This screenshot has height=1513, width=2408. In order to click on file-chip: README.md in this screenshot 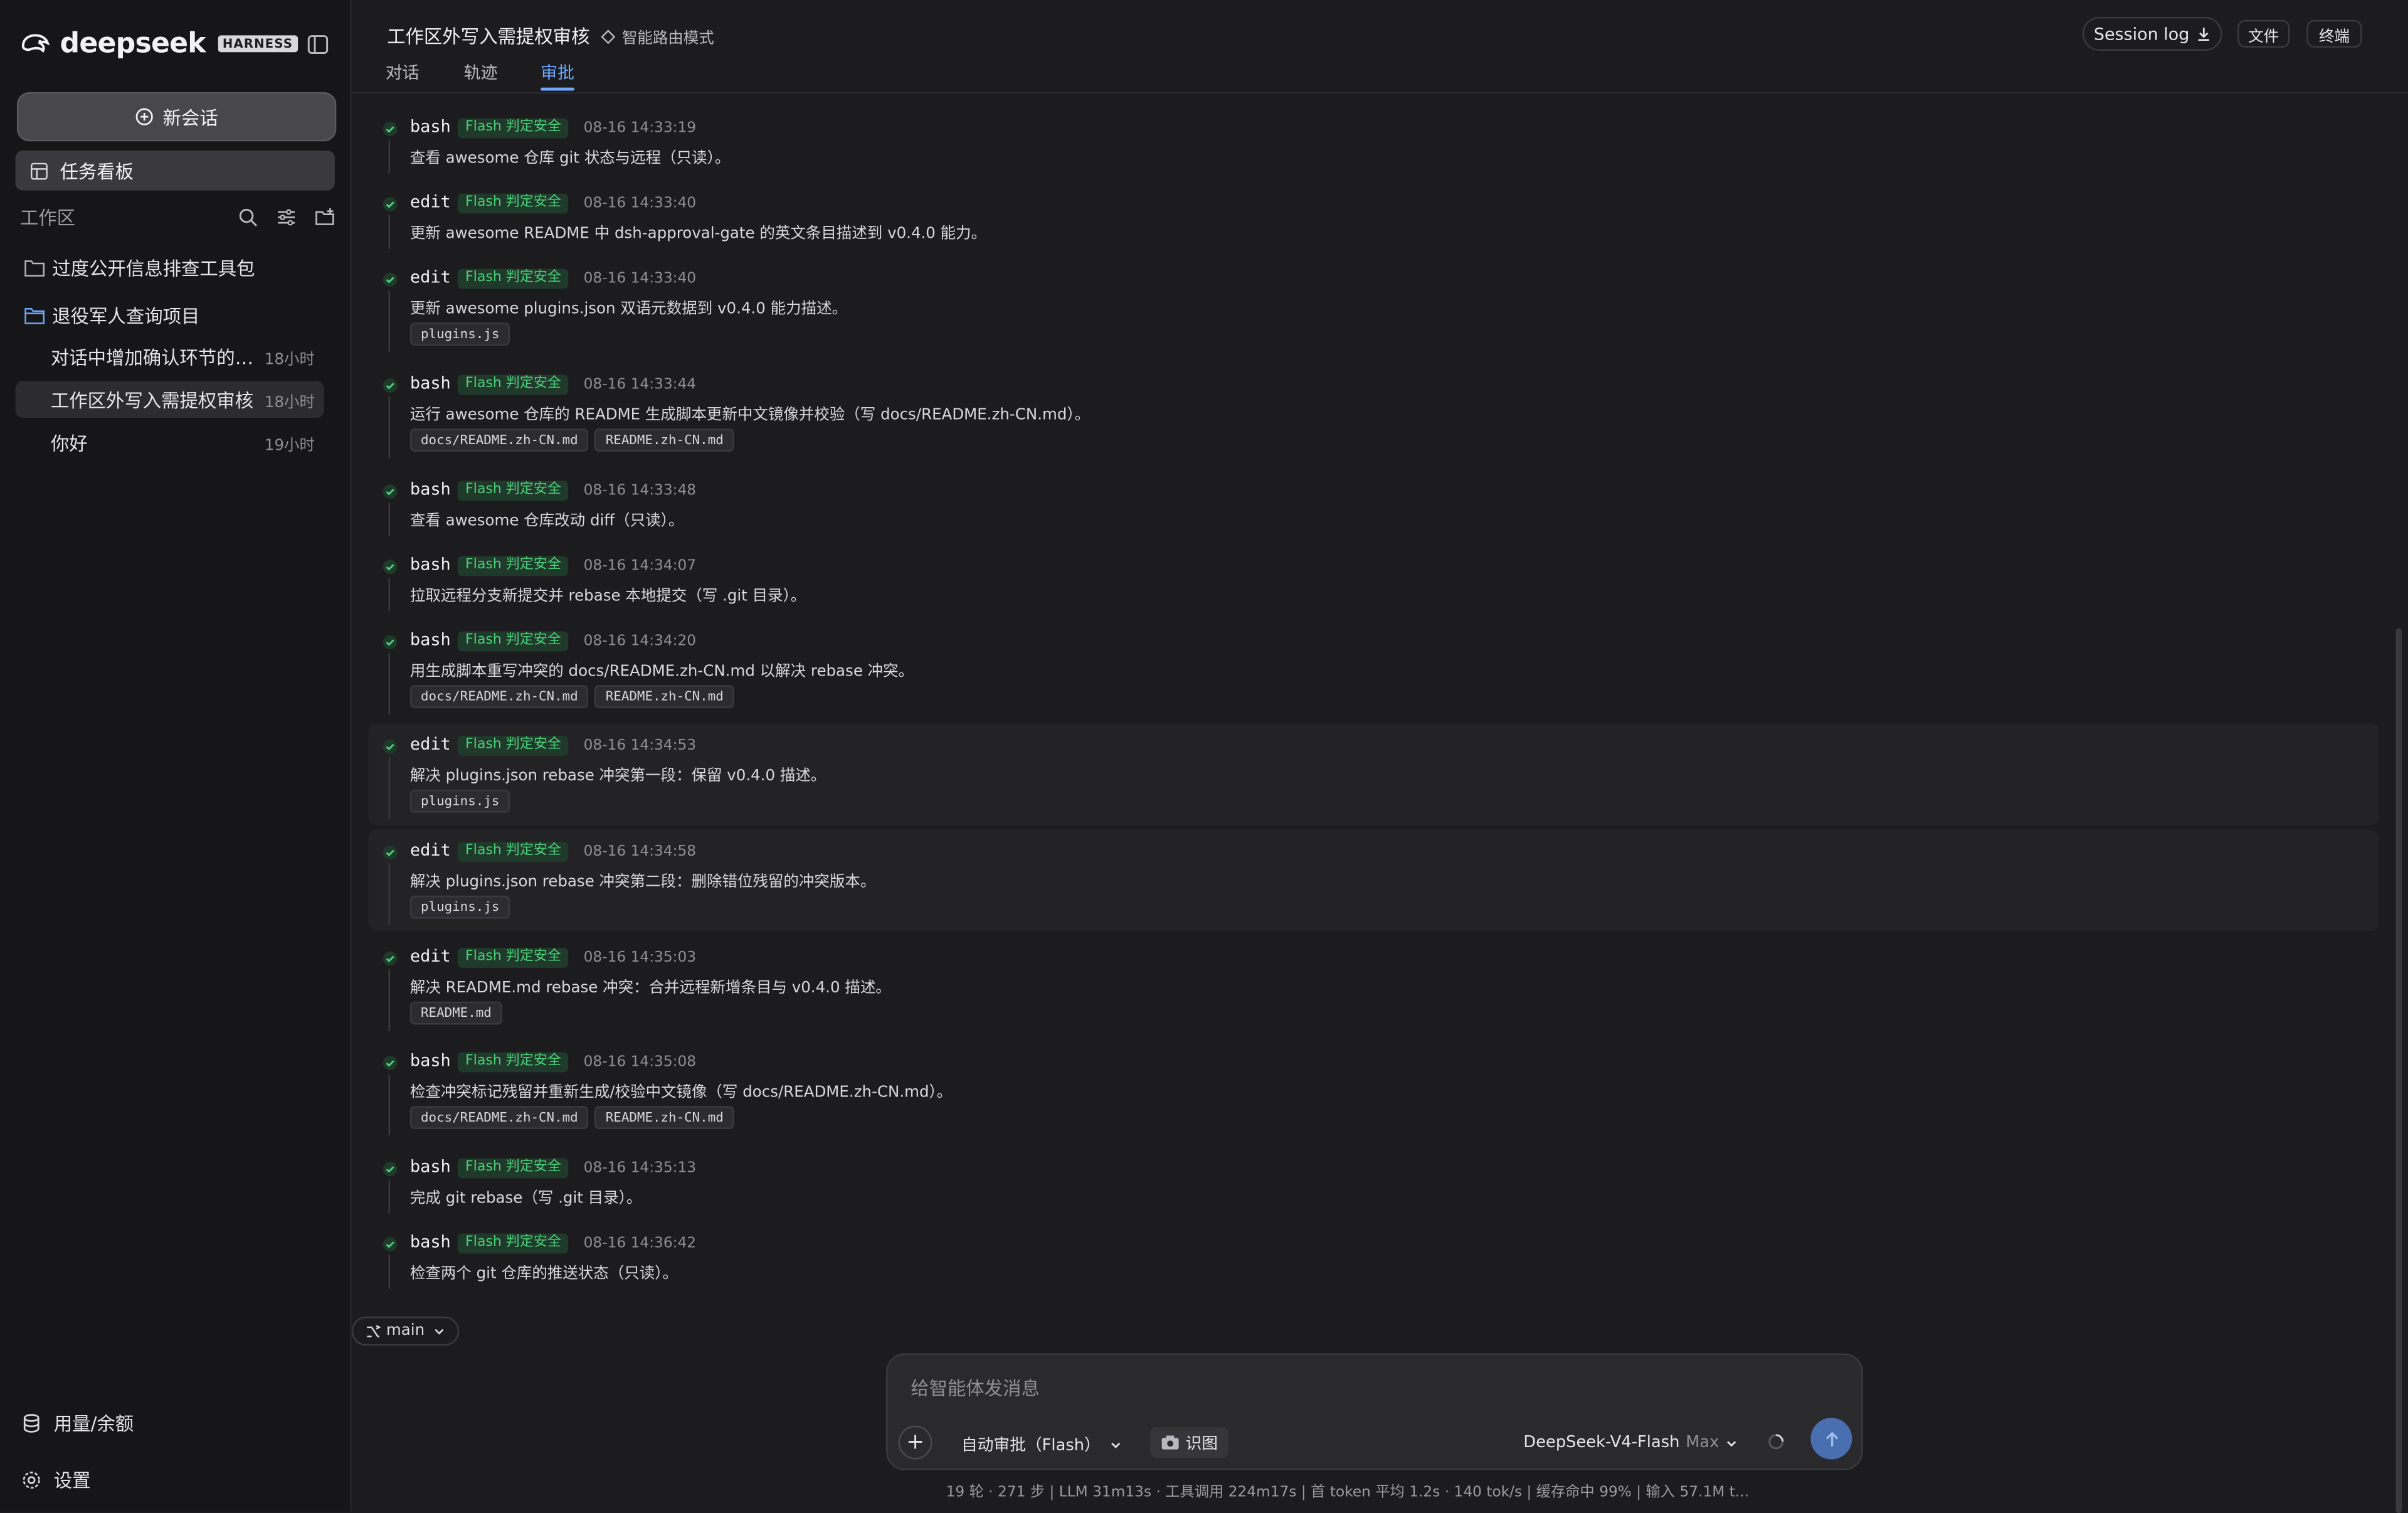, I will do `click(455, 1013)`.